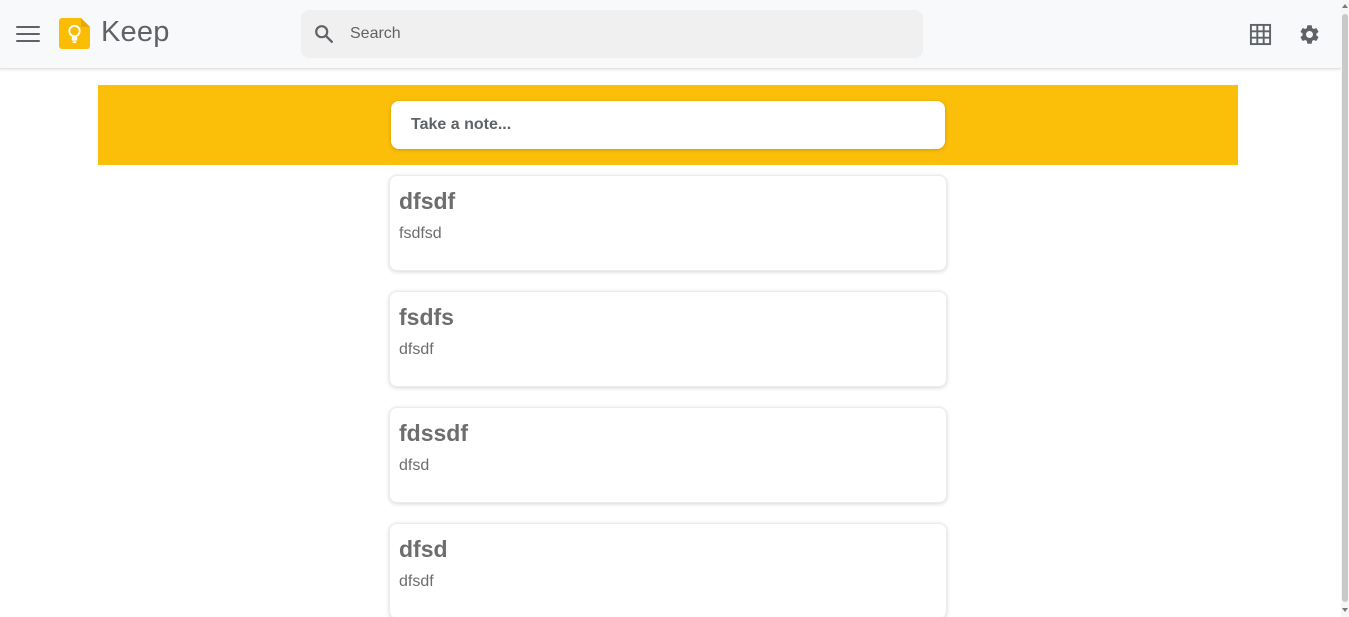 This screenshot has height=617, width=1349. Describe the element at coordinates (1260, 34) in the screenshot. I see `grid-view-icon` at that location.